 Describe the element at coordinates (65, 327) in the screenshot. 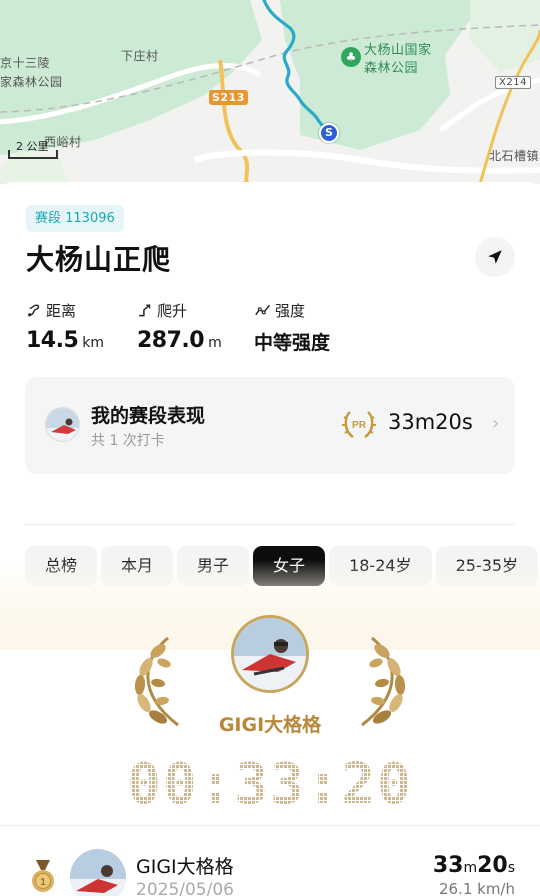

I see `stat-distance: 距离 14.5 km` at that location.